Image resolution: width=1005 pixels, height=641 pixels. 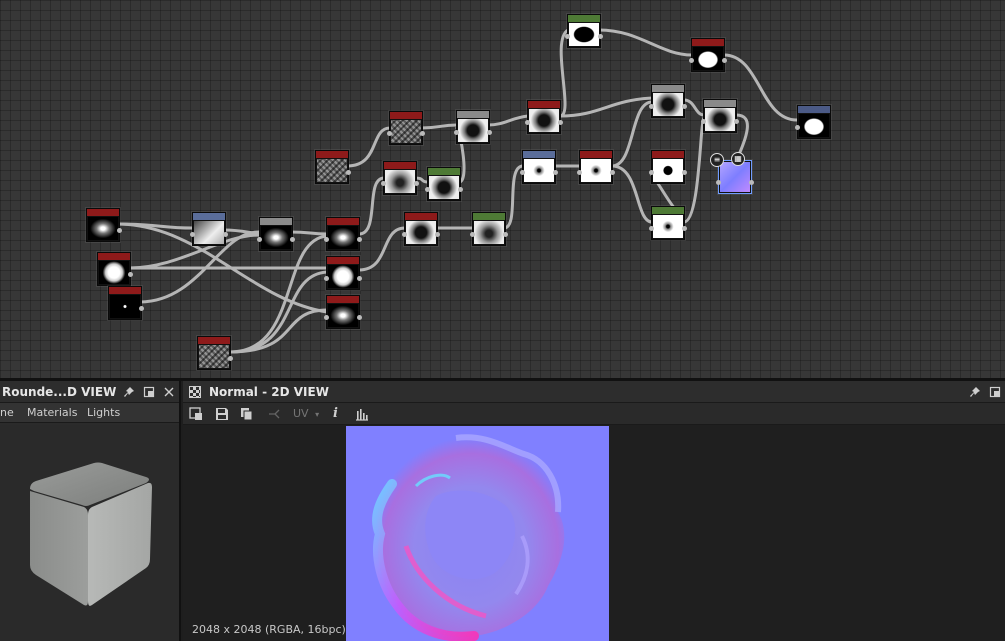 I want to click on node-black-spot, so click(x=668, y=167).